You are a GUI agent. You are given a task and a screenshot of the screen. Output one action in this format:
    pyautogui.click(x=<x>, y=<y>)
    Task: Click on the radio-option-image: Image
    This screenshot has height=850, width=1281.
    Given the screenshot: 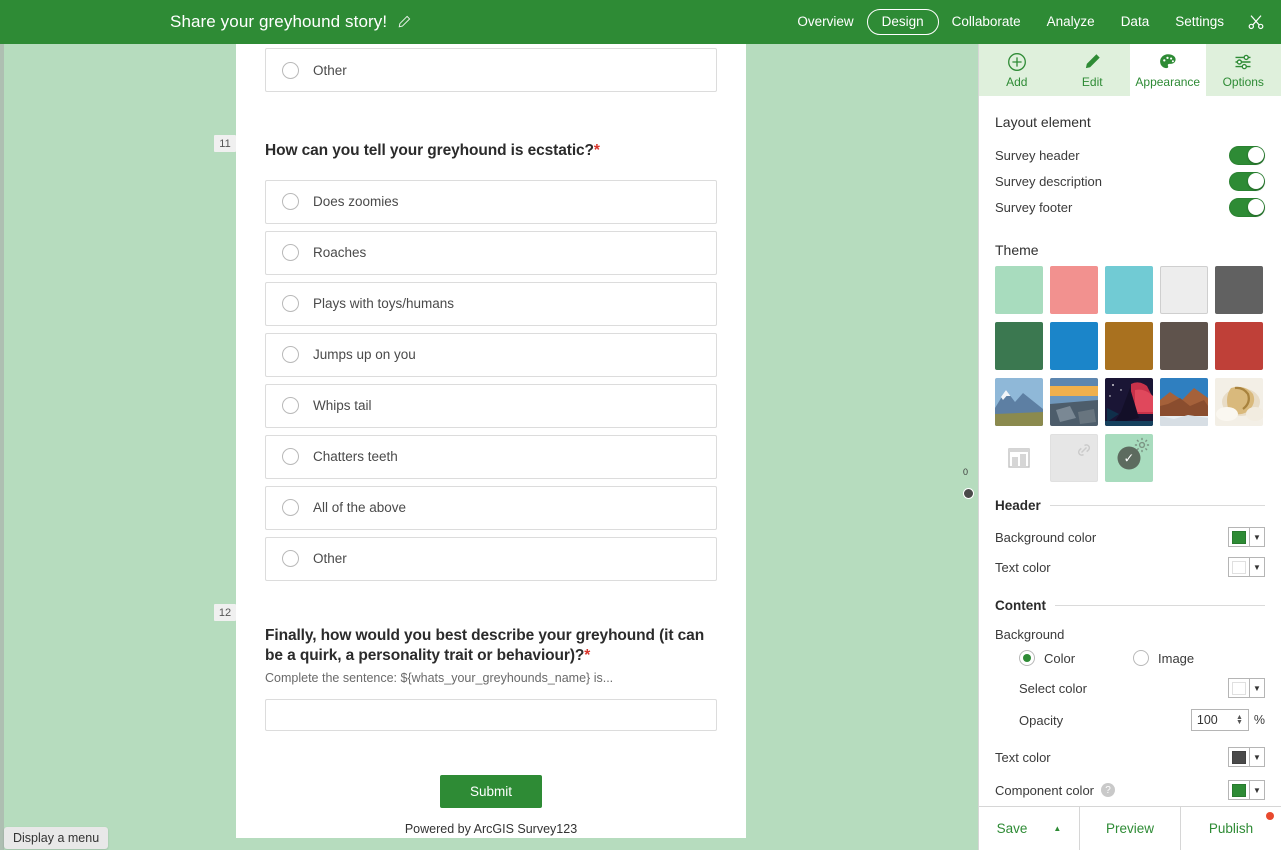 What is the action you would take?
    pyautogui.click(x=1190, y=658)
    